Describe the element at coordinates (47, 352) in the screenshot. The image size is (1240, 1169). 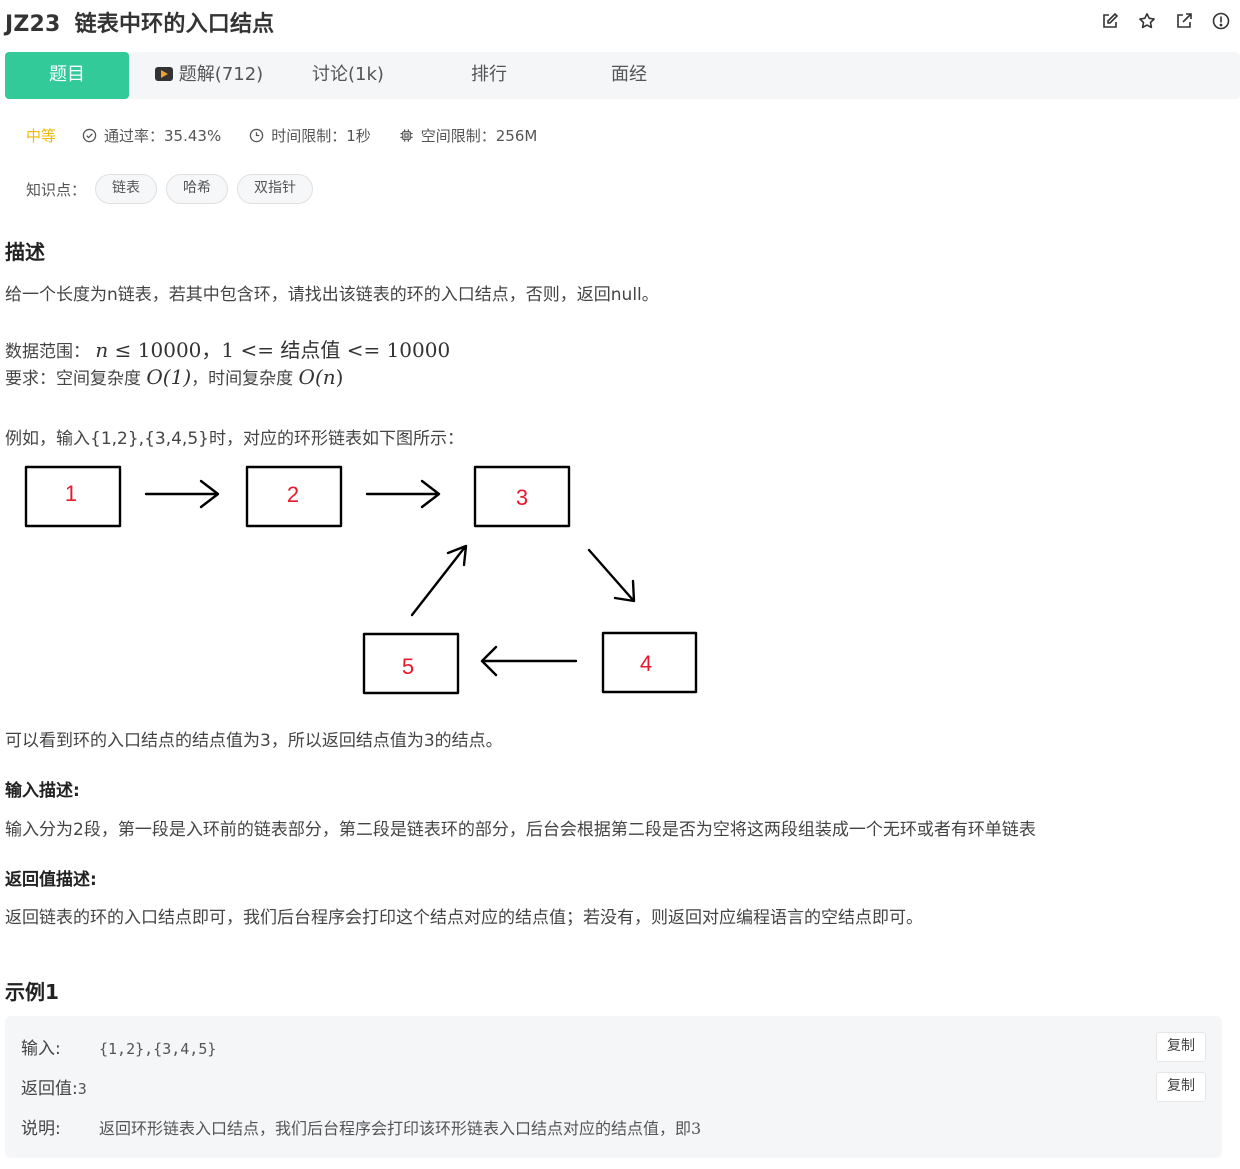
I see `data-range-label: 数据范围：` at that location.